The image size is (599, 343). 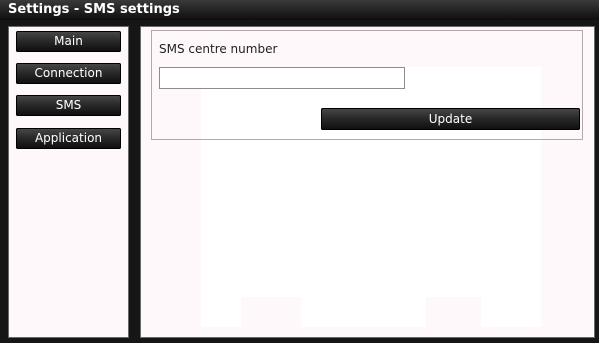 What do you see at coordinates (68, 41) in the screenshot?
I see `sidebar-item-main: Main` at bounding box center [68, 41].